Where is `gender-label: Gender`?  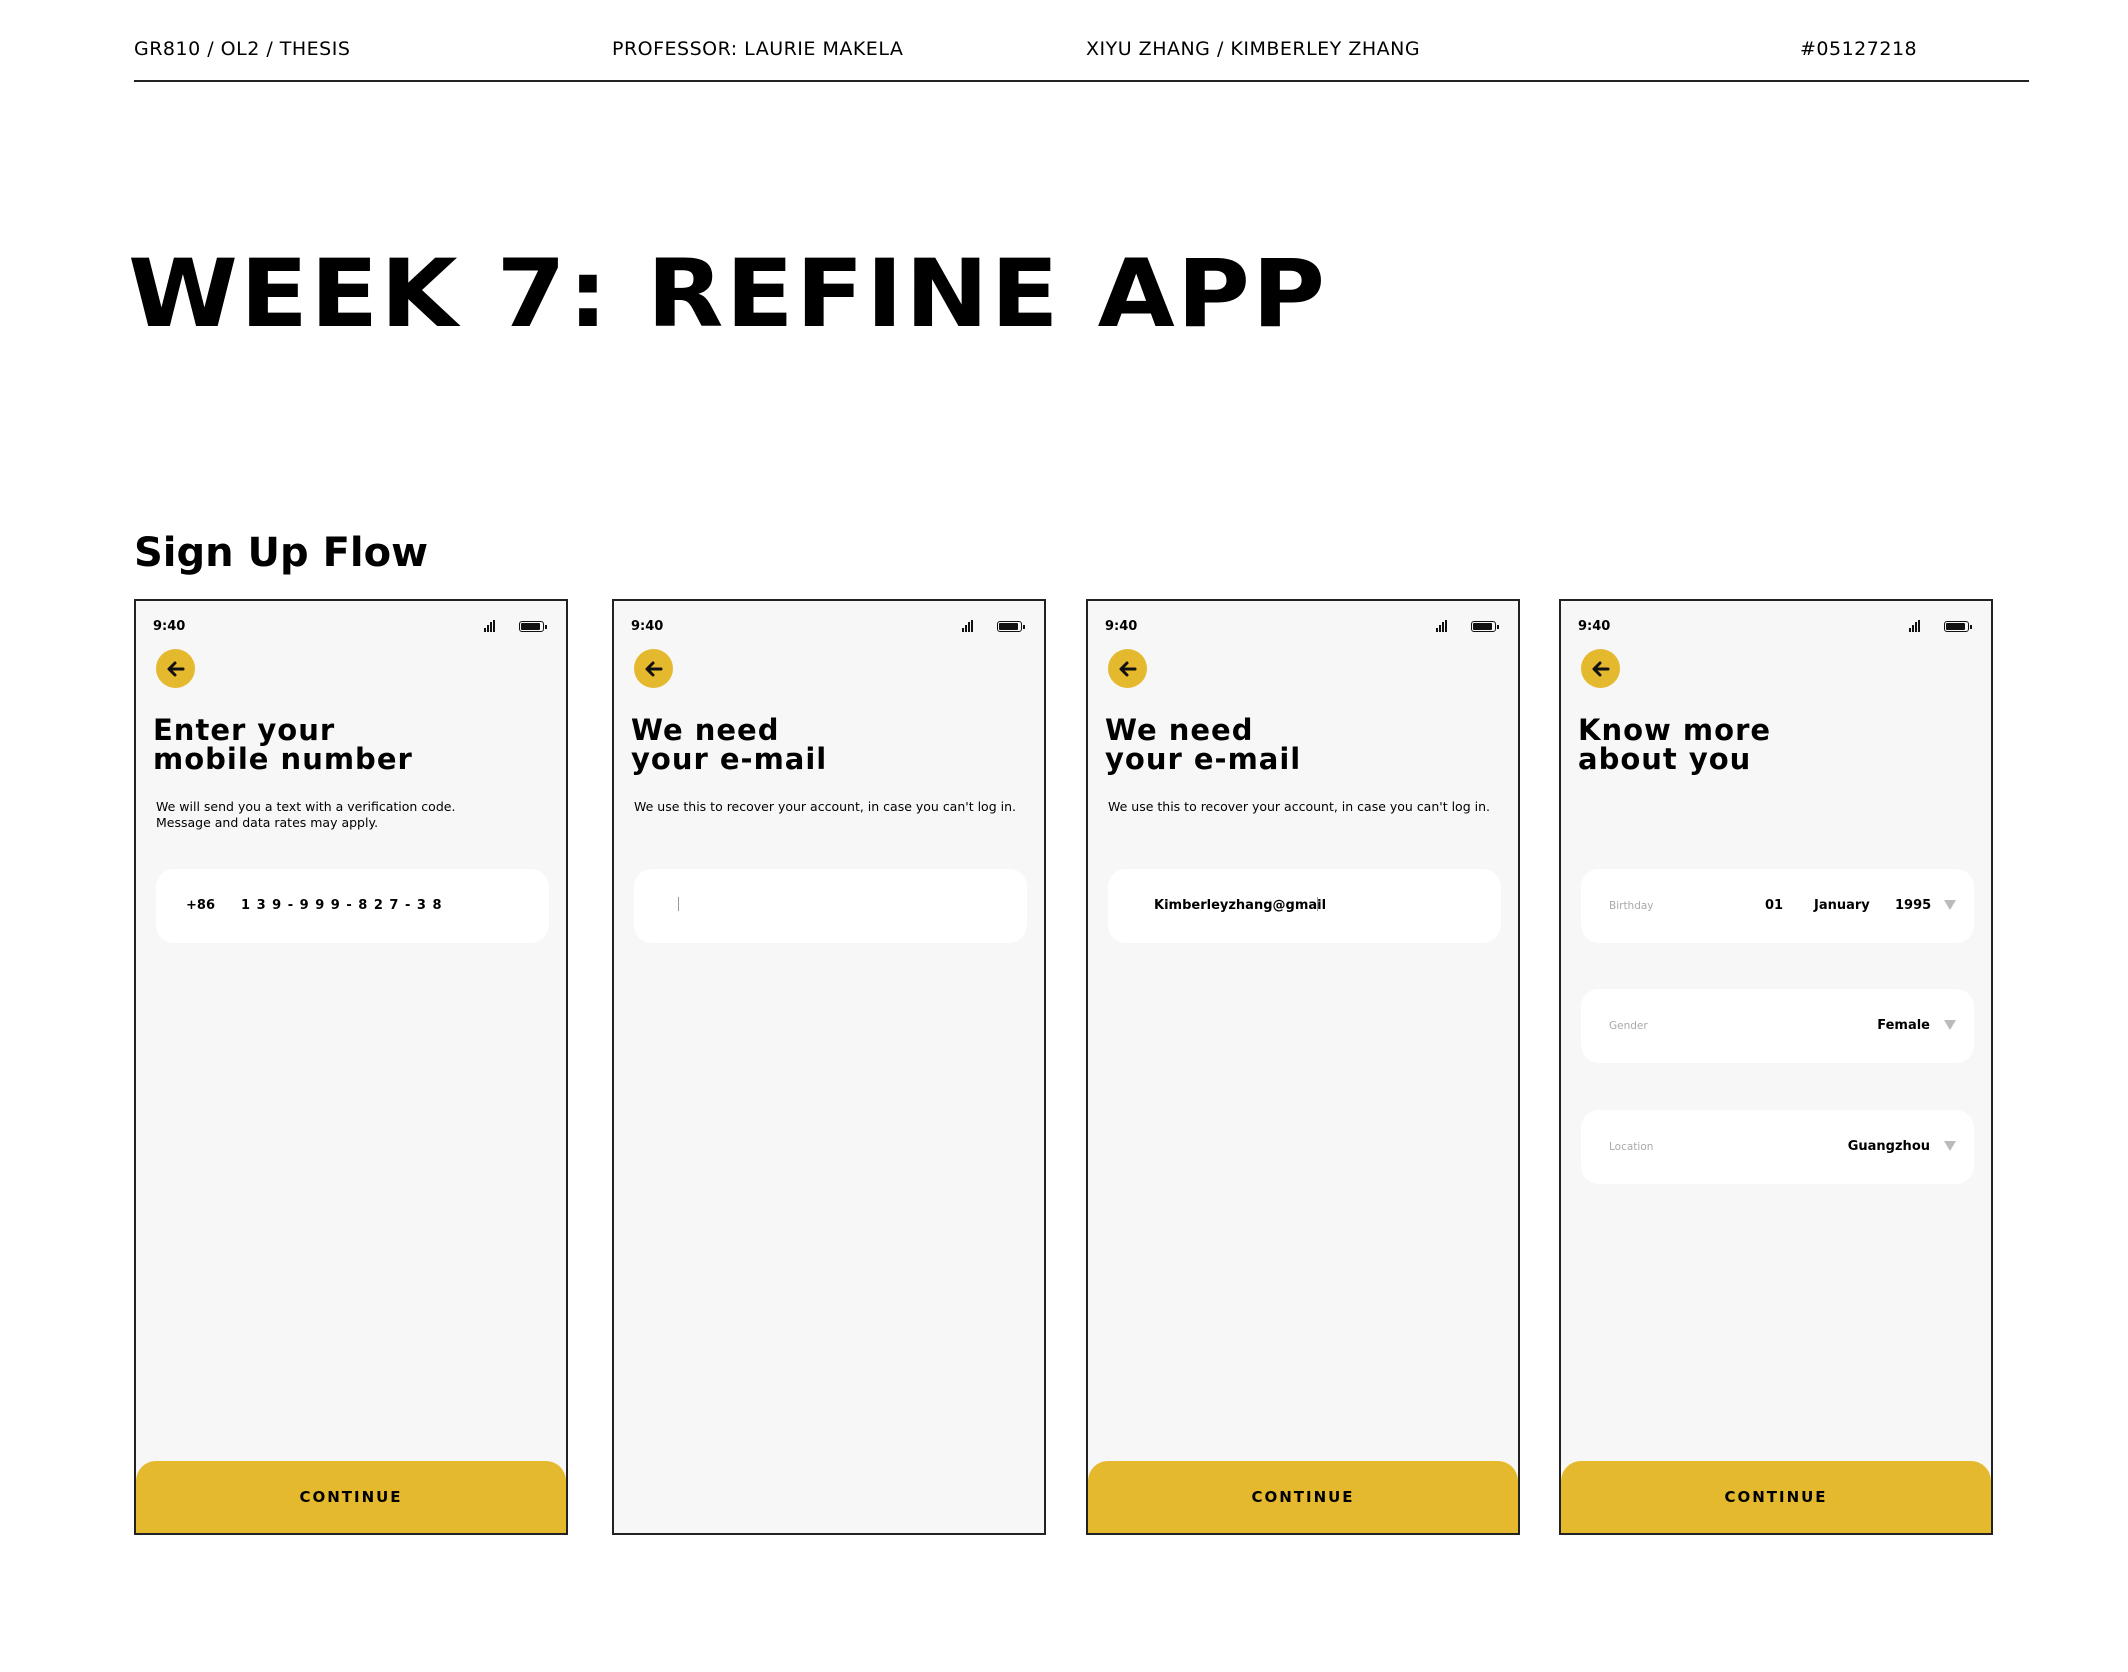 gender-label: Gender is located at coordinates (1628, 1026).